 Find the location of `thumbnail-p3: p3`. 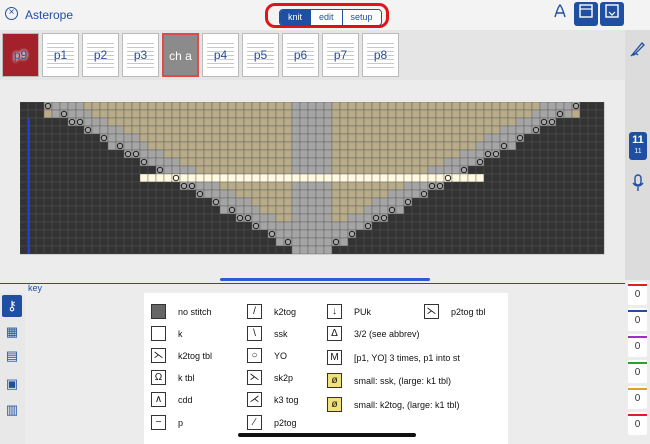

thumbnail-p3: p3 is located at coordinates (140, 55).